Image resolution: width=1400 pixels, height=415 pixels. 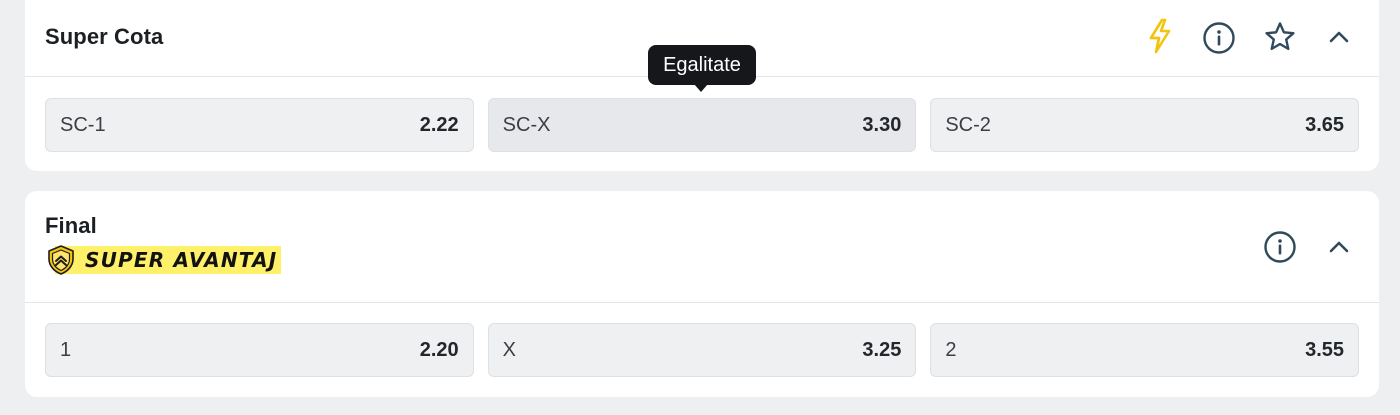 I want to click on market-title: Final, so click(x=71, y=225).